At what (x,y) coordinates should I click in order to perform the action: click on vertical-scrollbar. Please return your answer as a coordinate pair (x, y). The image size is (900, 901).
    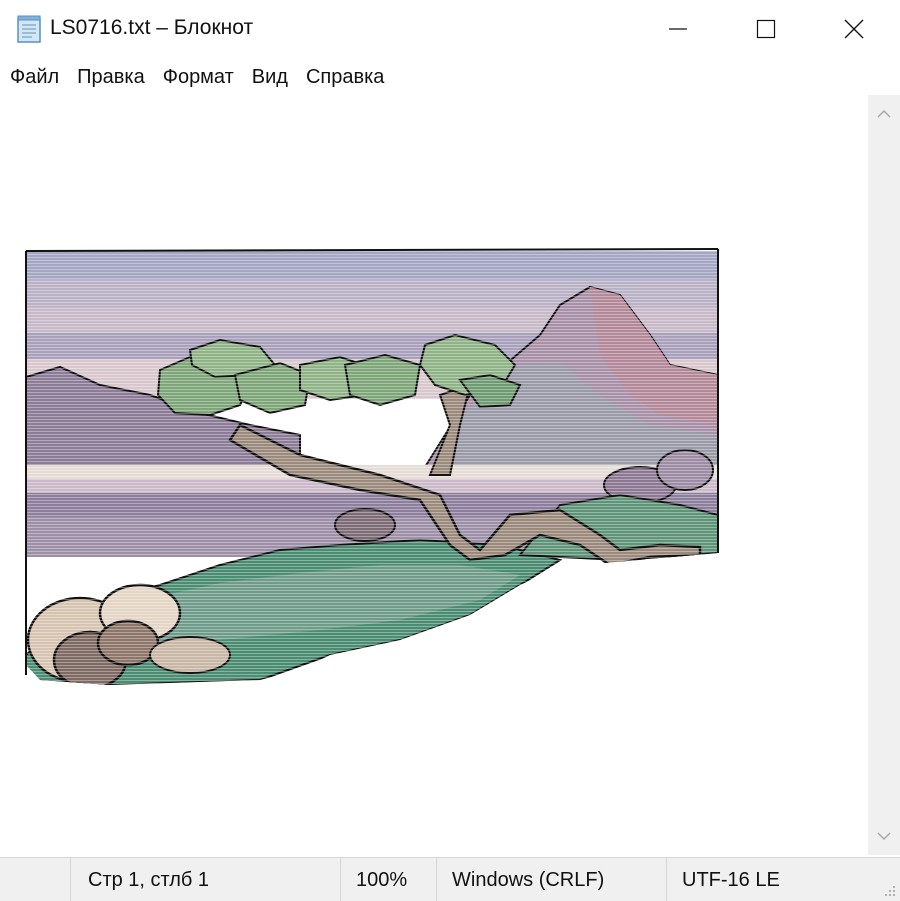
    Looking at the image, I should click on (884, 475).